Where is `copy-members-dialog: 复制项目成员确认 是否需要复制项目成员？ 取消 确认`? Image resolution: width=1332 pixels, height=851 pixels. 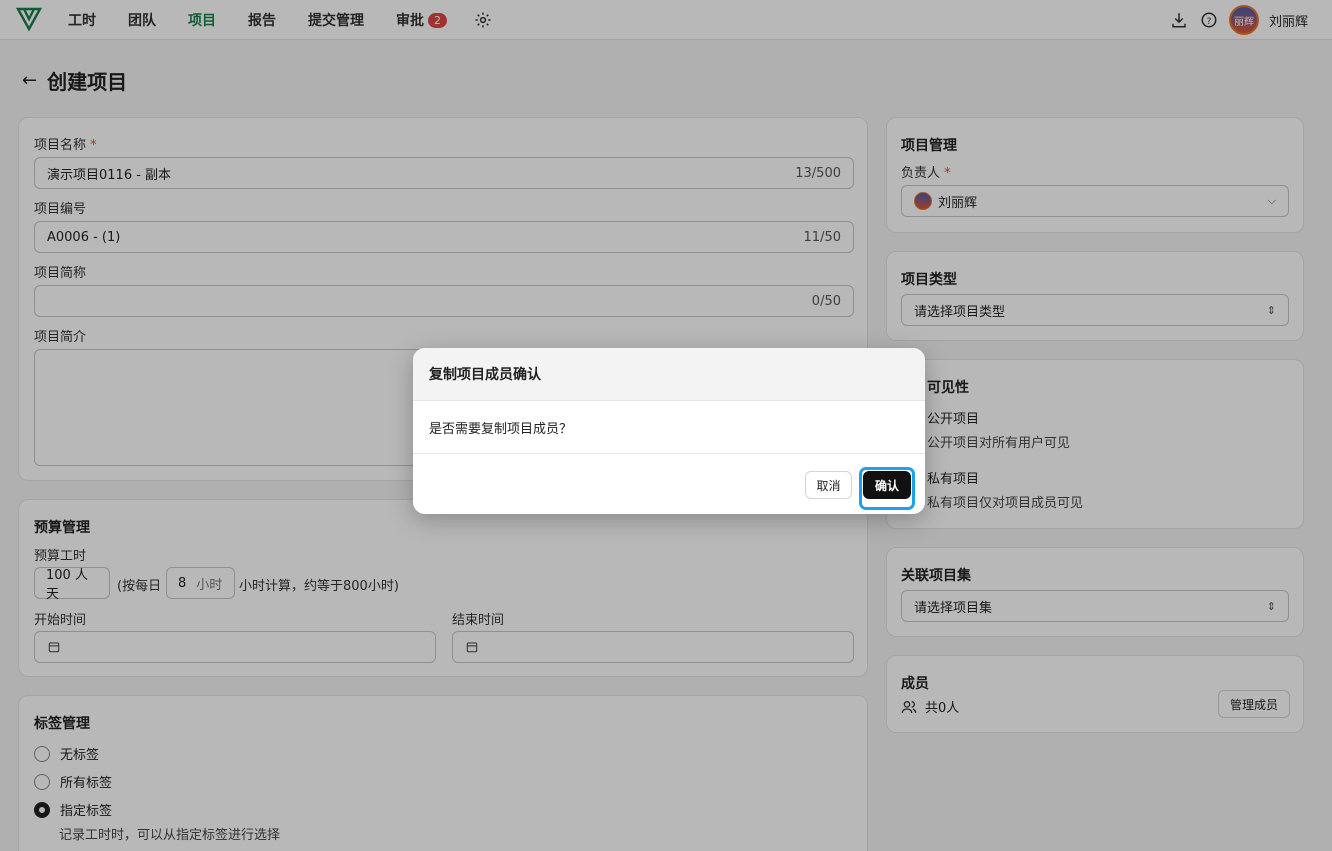 copy-members-dialog: 复制项目成员确认 是否需要复制项目成员？ 取消 确认 is located at coordinates (669, 431).